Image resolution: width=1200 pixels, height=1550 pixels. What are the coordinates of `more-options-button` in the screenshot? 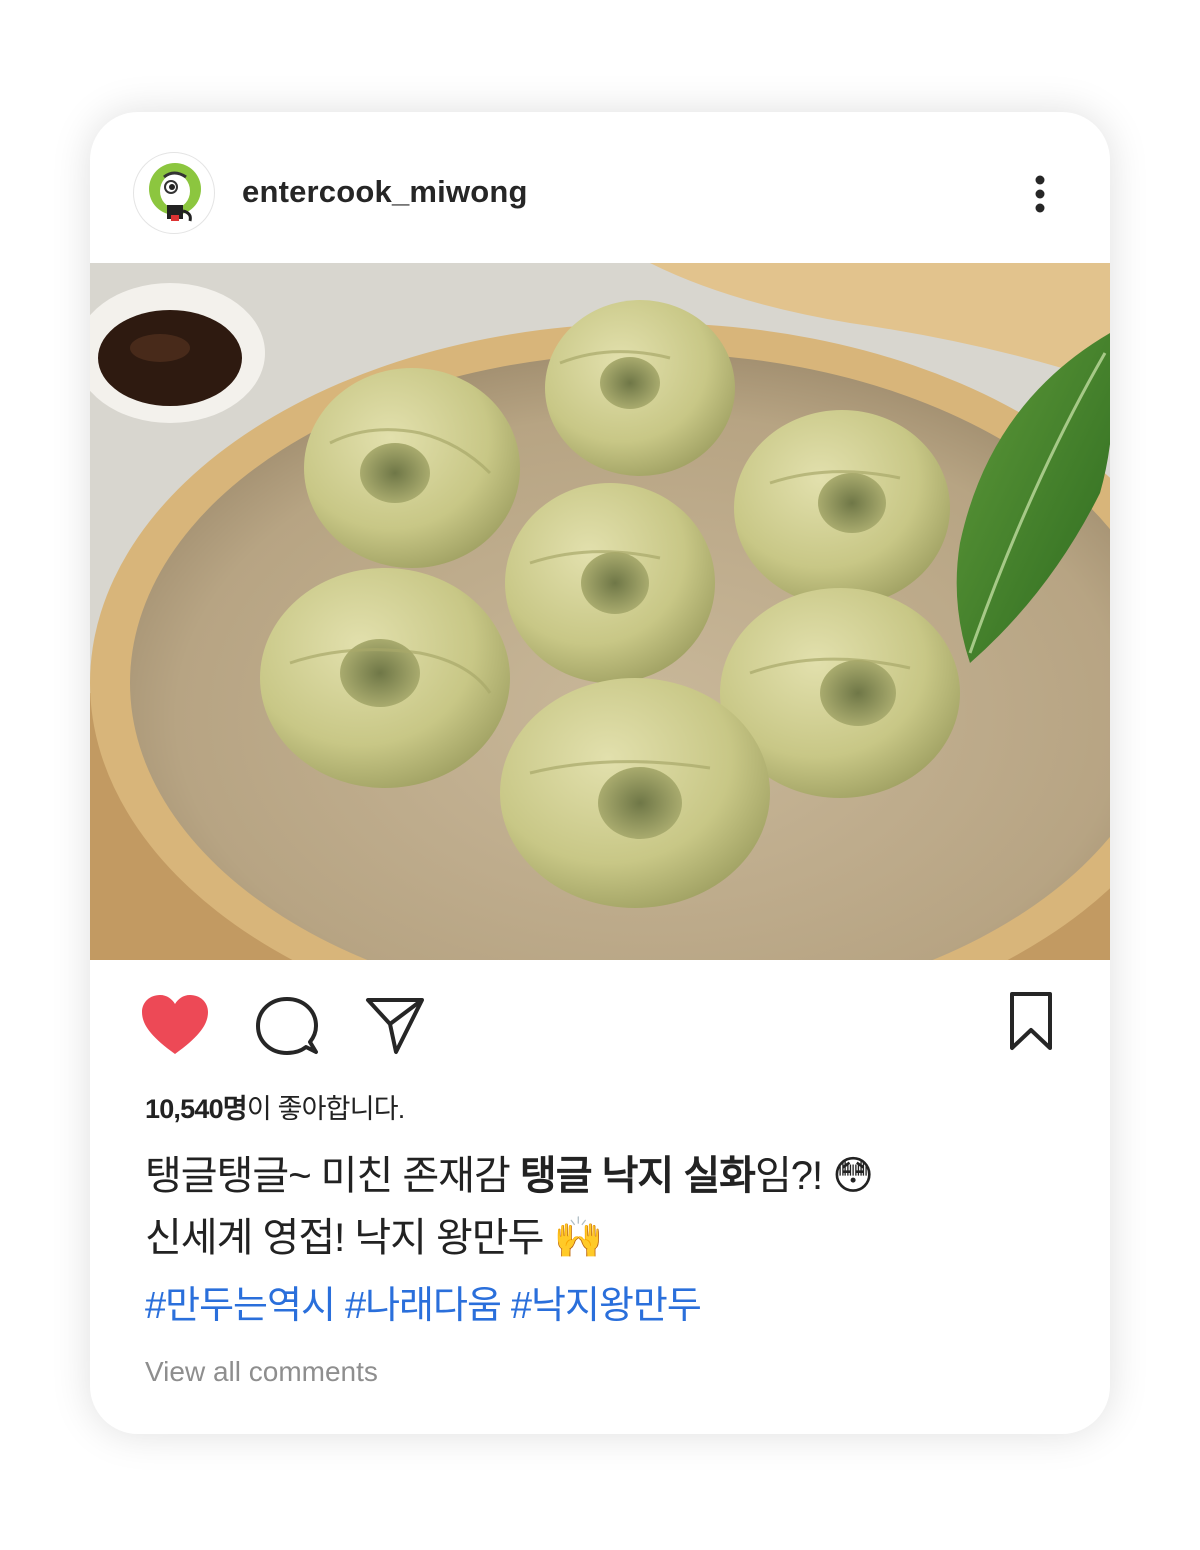 It's located at (1040, 194).